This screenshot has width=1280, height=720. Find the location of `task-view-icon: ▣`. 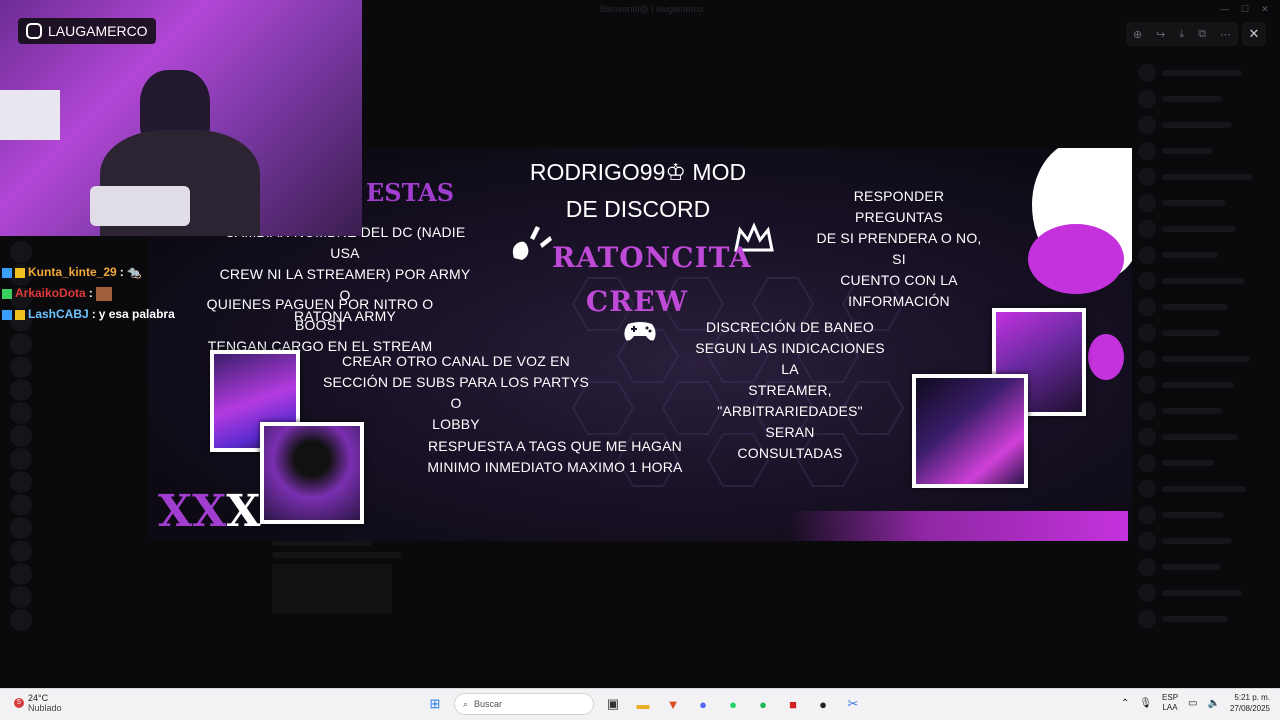

task-view-icon: ▣ is located at coordinates (613, 704).